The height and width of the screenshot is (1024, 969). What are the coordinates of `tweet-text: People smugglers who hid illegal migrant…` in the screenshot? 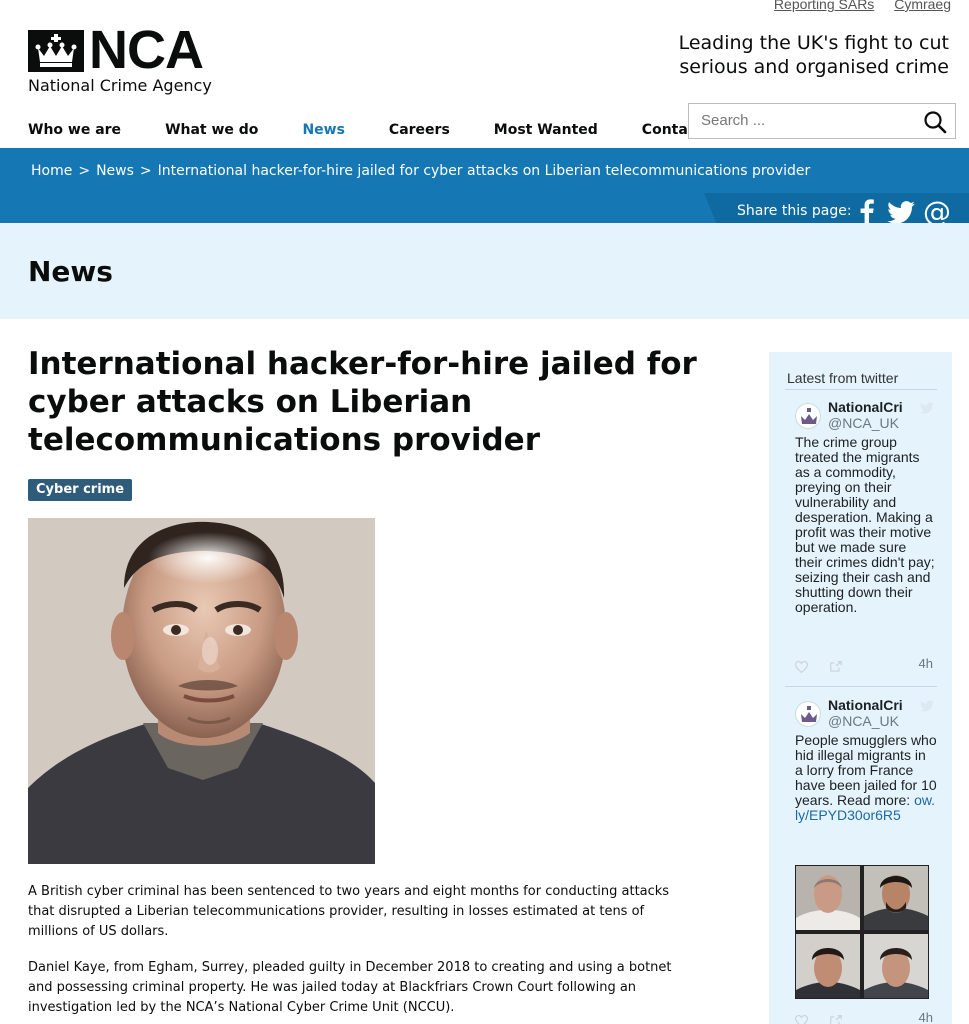 It's located at (866, 778).